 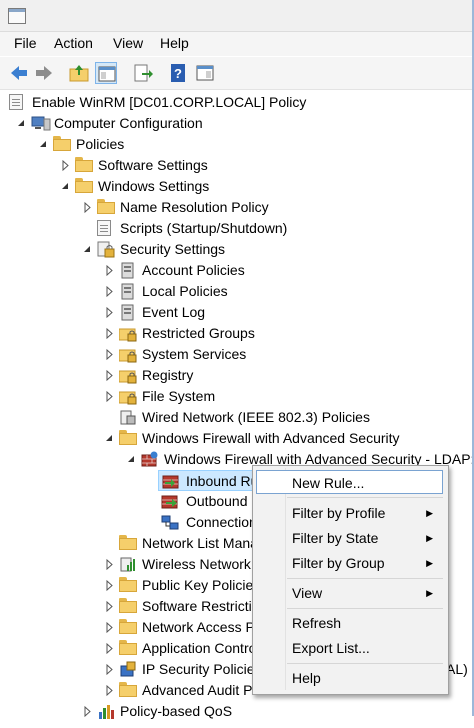 What do you see at coordinates (271, 438) in the screenshot?
I see `tree-item-label: Windows Firewall with Advanced Security` at bounding box center [271, 438].